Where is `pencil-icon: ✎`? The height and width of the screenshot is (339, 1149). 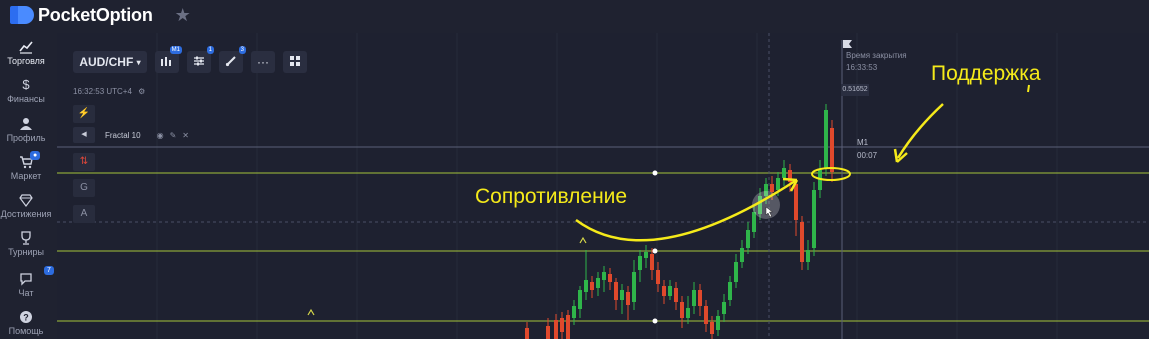 pencil-icon: ✎ is located at coordinates (176, 135).